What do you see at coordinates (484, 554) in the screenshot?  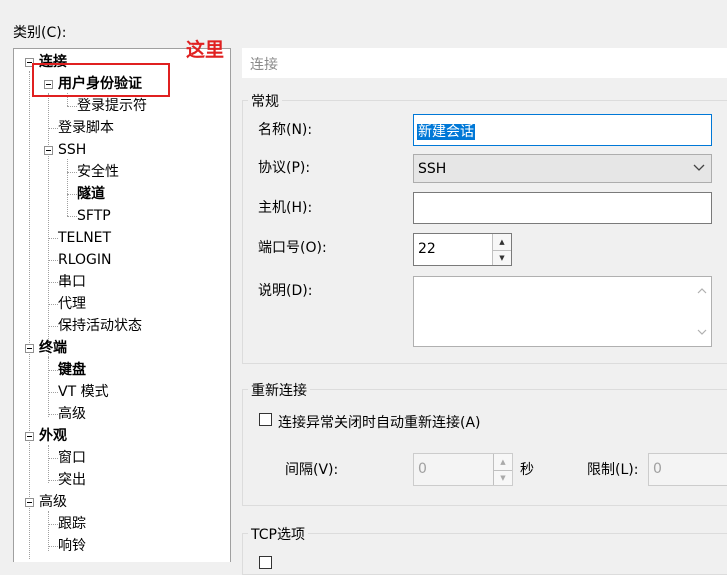 I see `tcp-group` at bounding box center [484, 554].